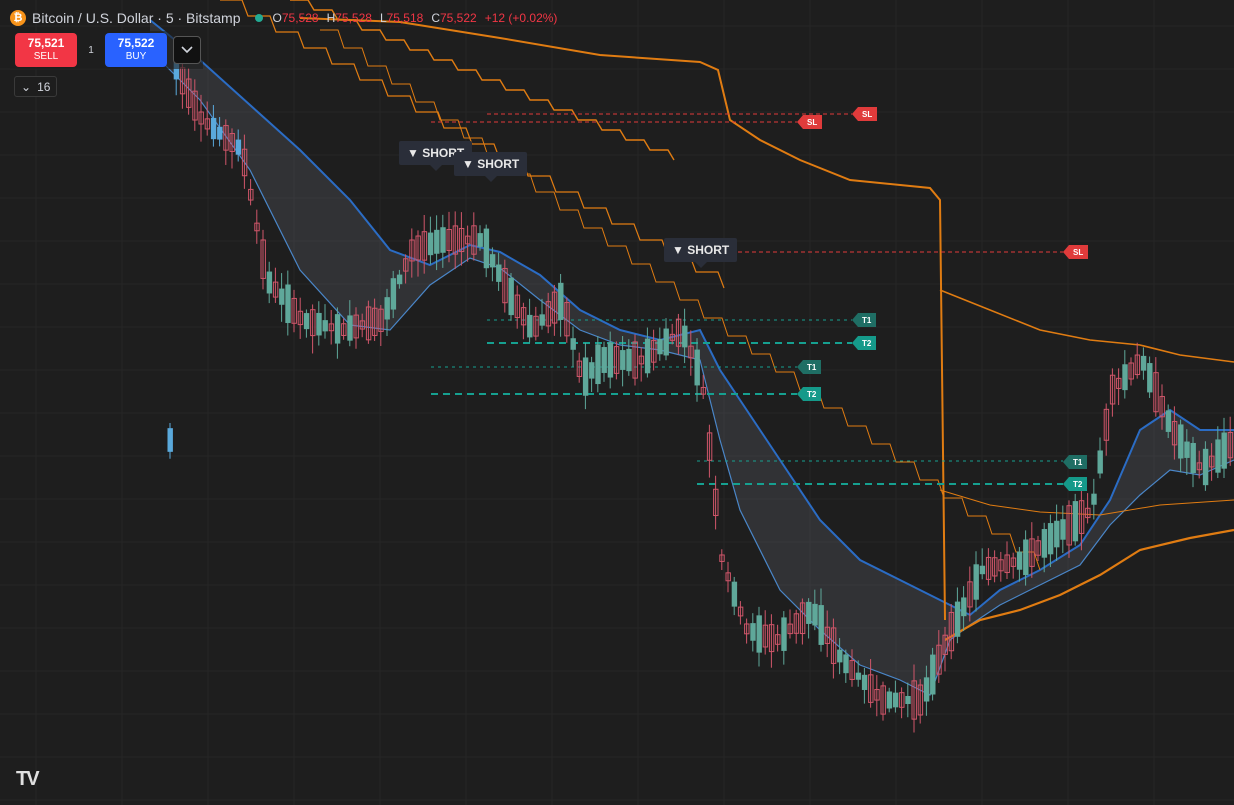 Image resolution: width=1234 pixels, height=805 pixels. Describe the element at coordinates (458, 18) in the screenshot. I see `close-value: 75,522` at that location.